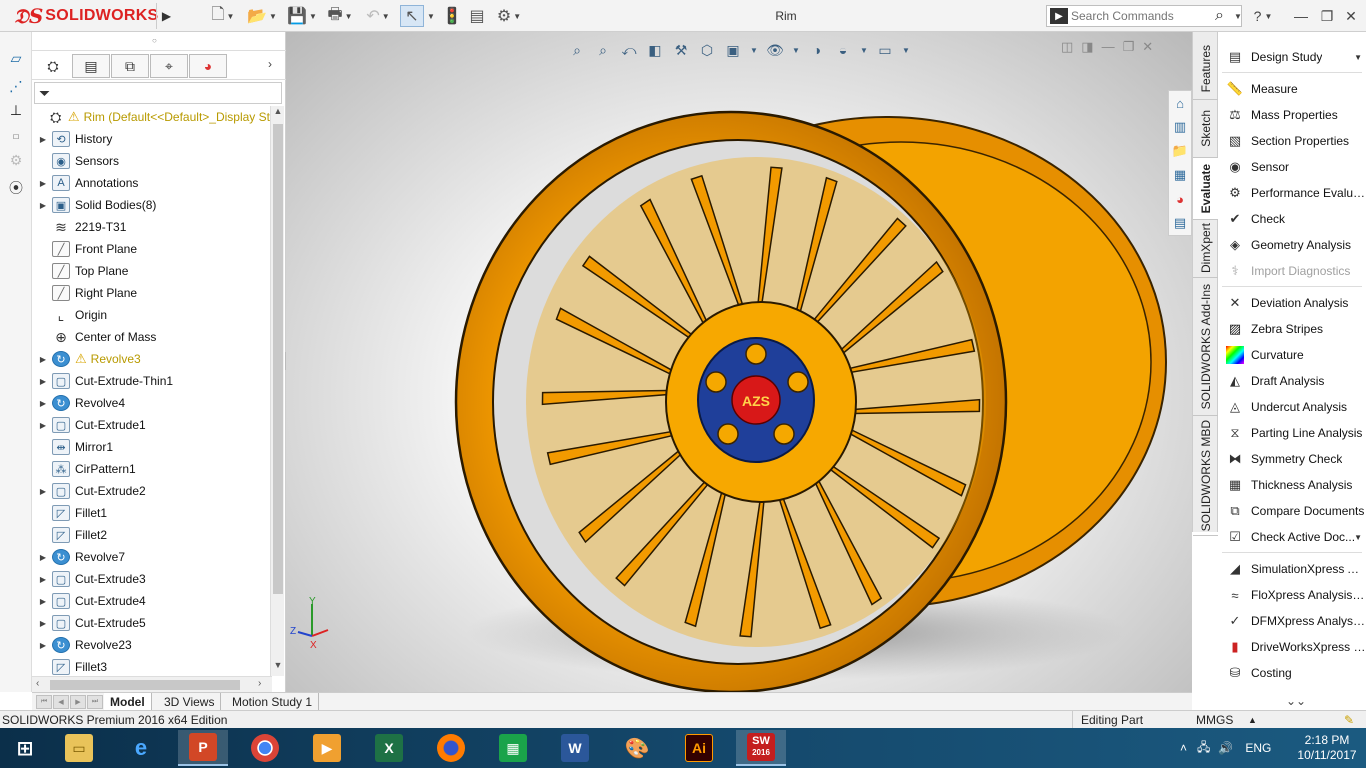 The height and width of the screenshot is (768, 1366). What do you see at coordinates (166, 16) in the screenshot?
I see `menu-expand-arrow: ▶` at bounding box center [166, 16].